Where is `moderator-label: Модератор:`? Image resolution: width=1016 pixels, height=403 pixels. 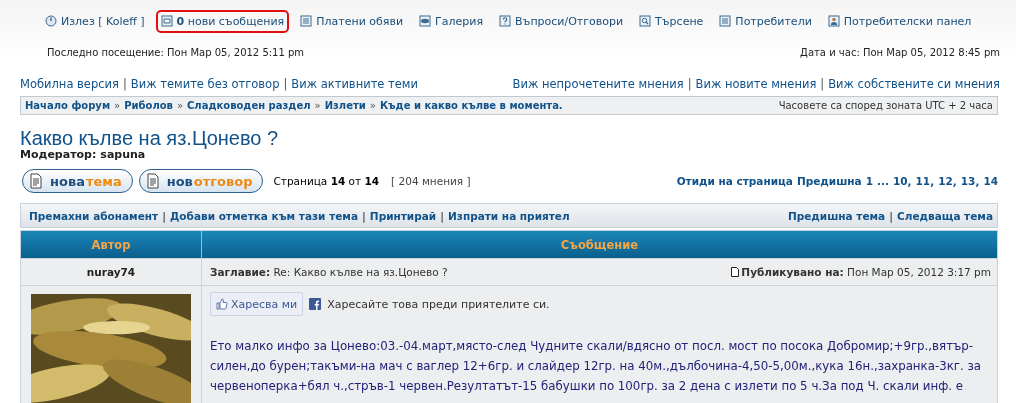
moderator-label: Модератор: is located at coordinates (58, 155).